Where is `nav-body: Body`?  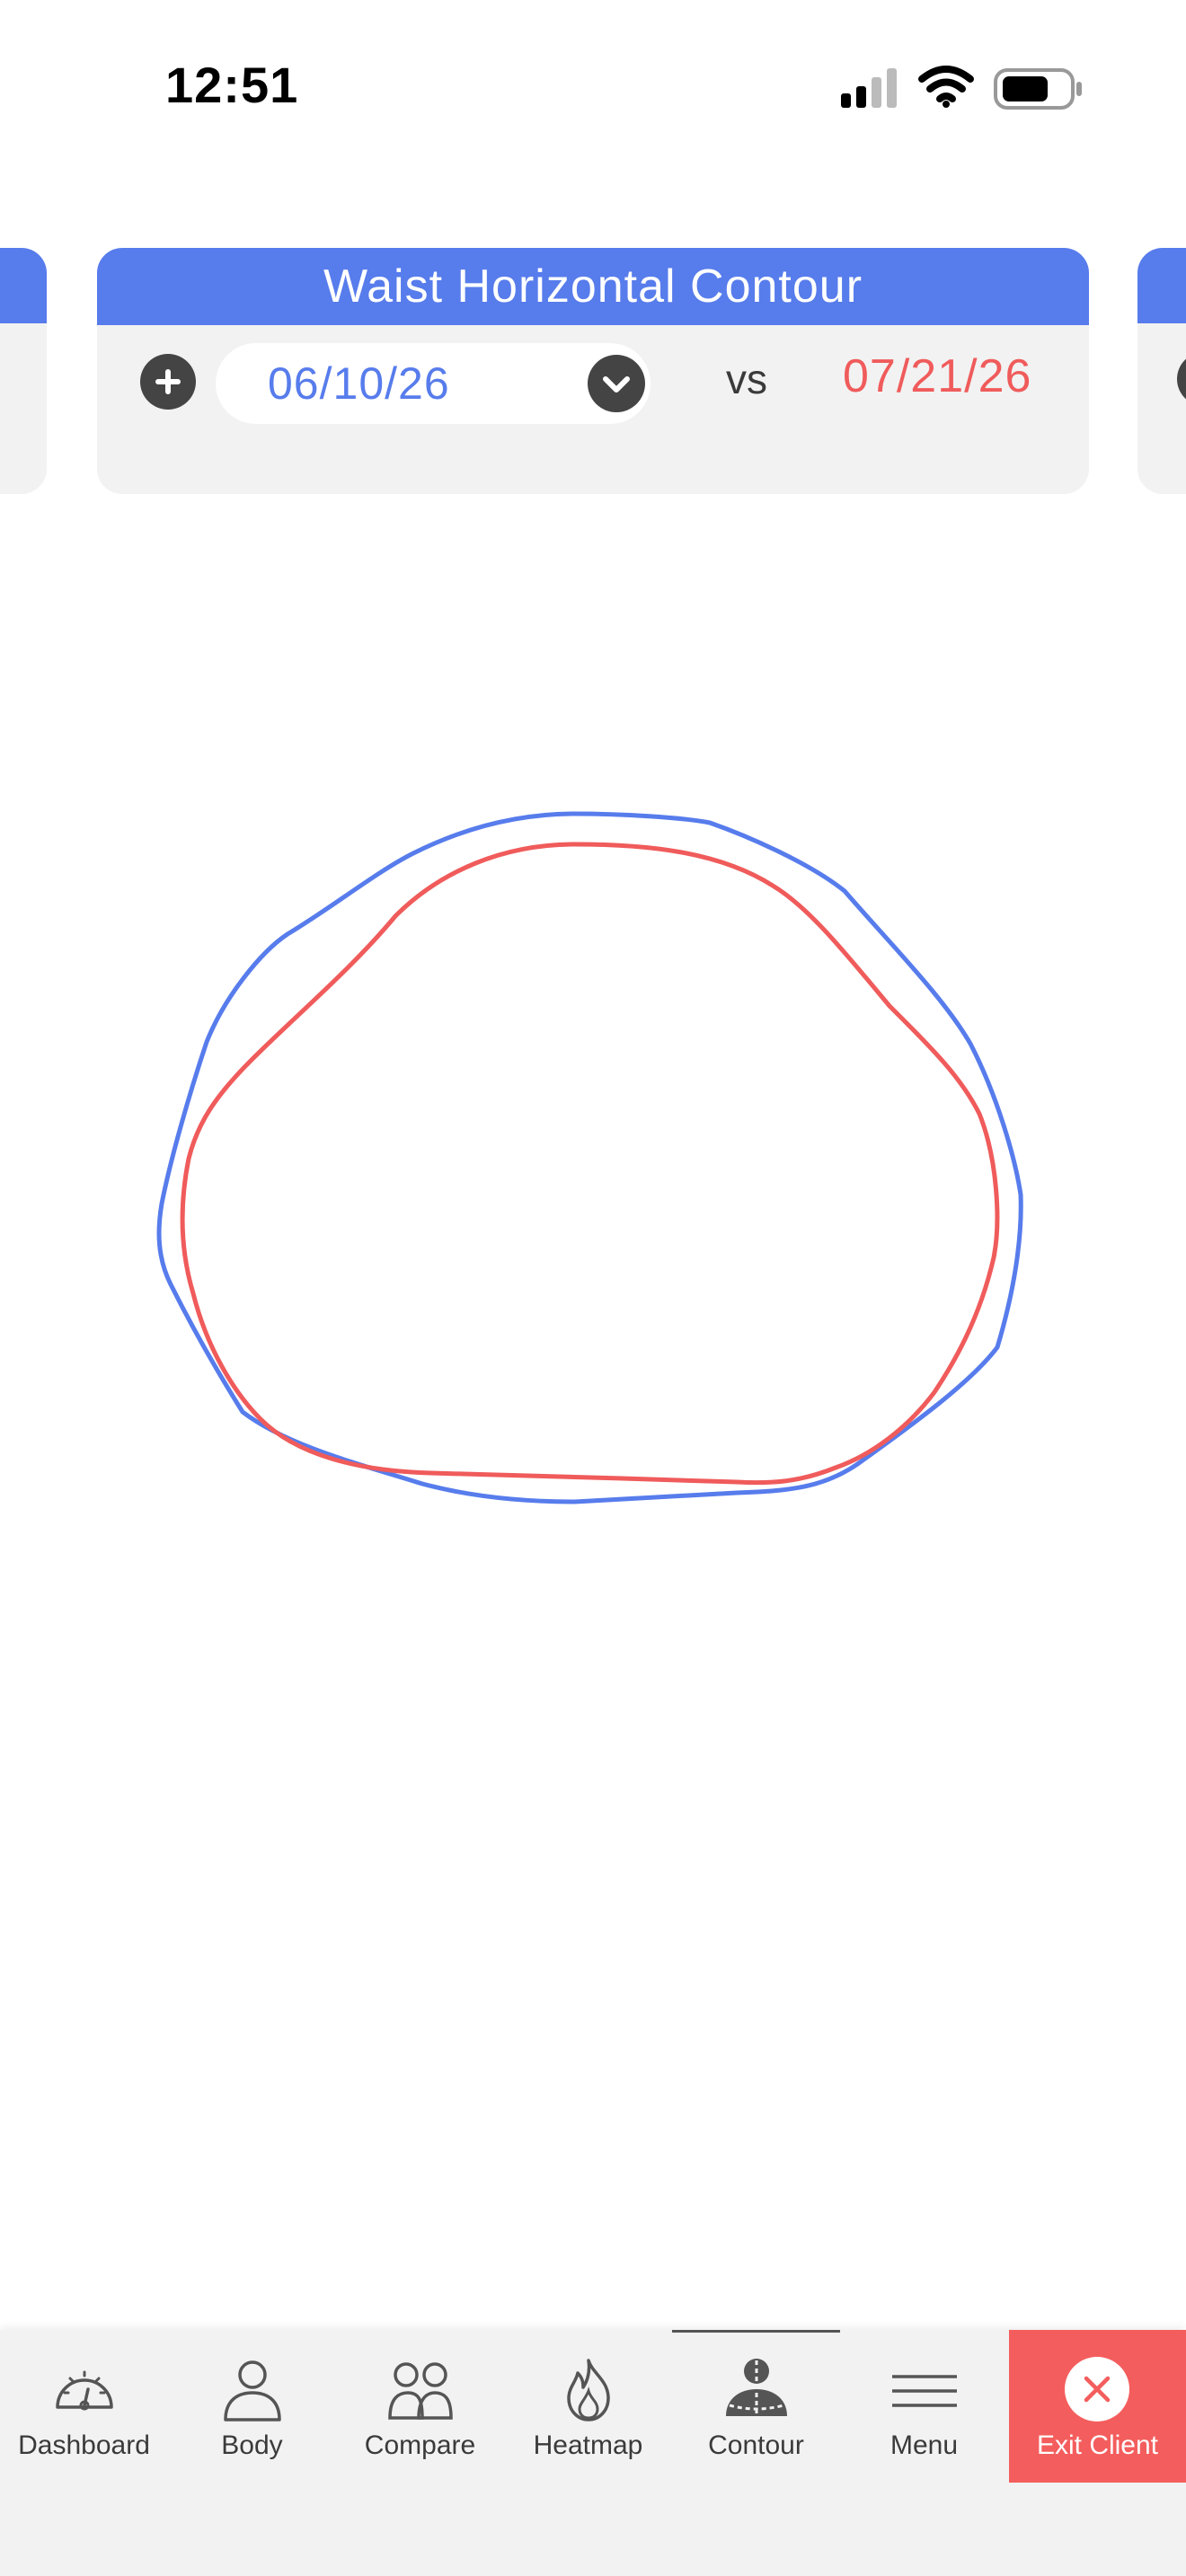
nav-body: Body is located at coordinates (252, 2406).